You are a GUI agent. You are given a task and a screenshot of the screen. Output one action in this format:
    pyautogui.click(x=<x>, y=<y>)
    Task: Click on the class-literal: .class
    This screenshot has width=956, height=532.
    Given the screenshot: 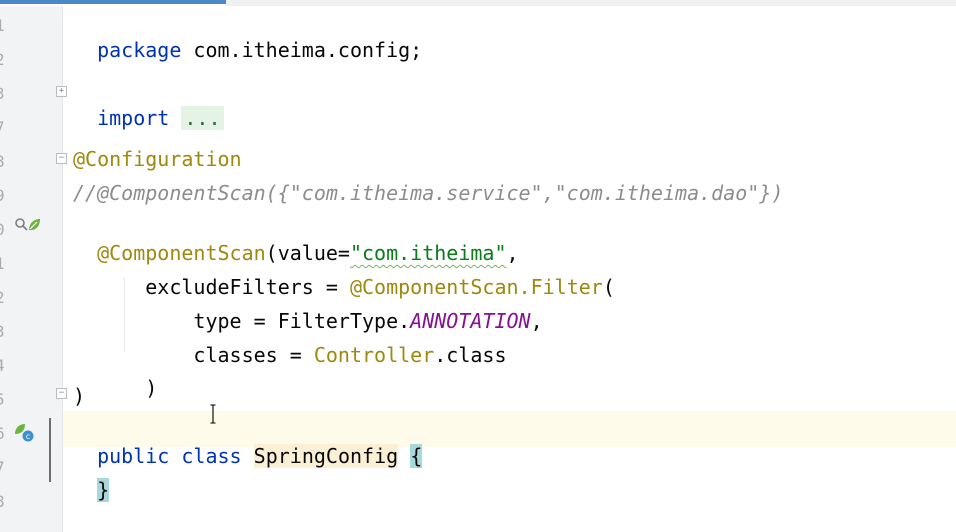 What is the action you would take?
    pyautogui.click(x=470, y=355)
    